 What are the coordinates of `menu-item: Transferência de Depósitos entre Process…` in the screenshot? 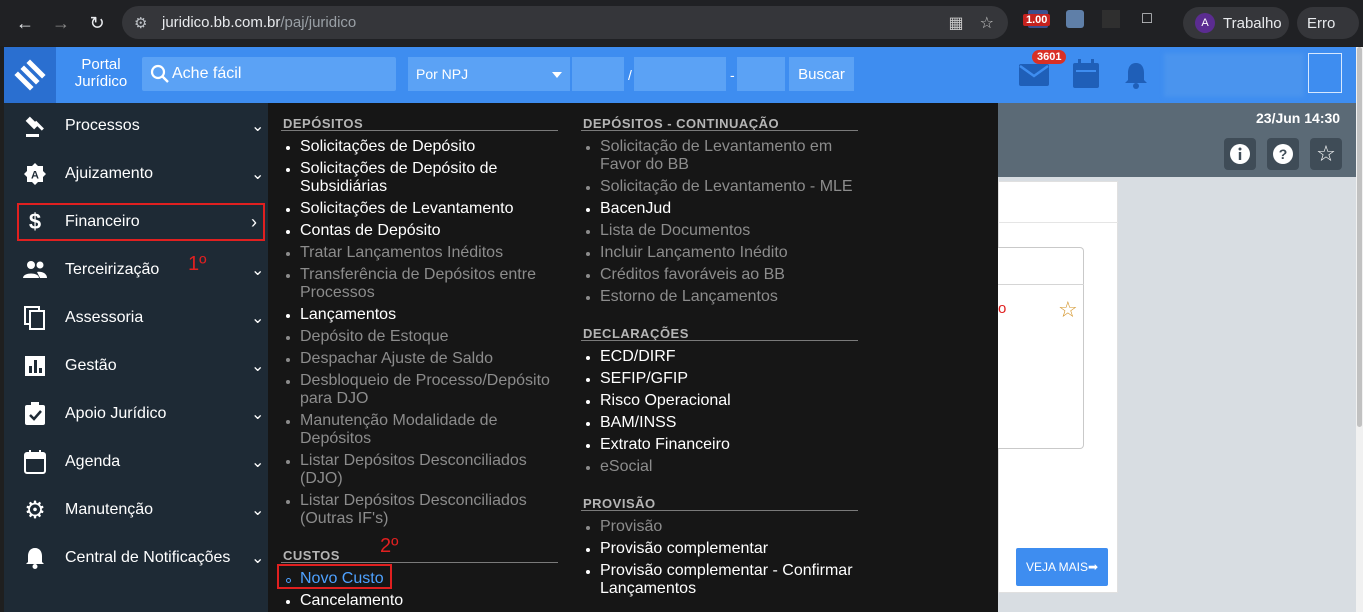 It's located at (431, 284).